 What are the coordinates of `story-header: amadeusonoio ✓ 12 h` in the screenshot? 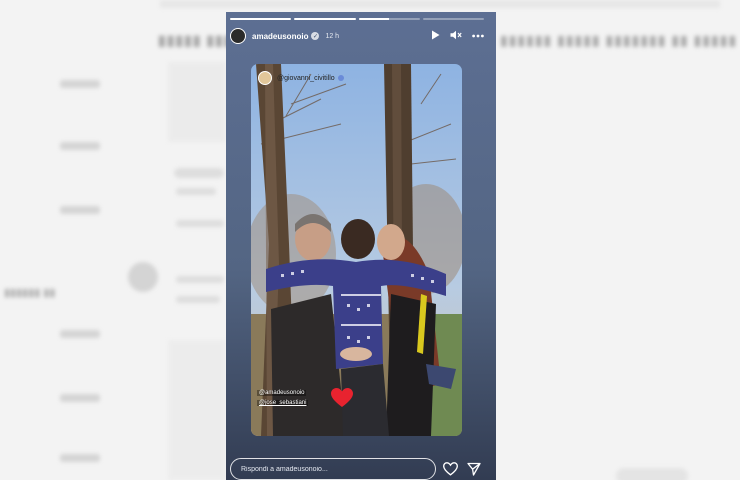 It's located at (357, 36).